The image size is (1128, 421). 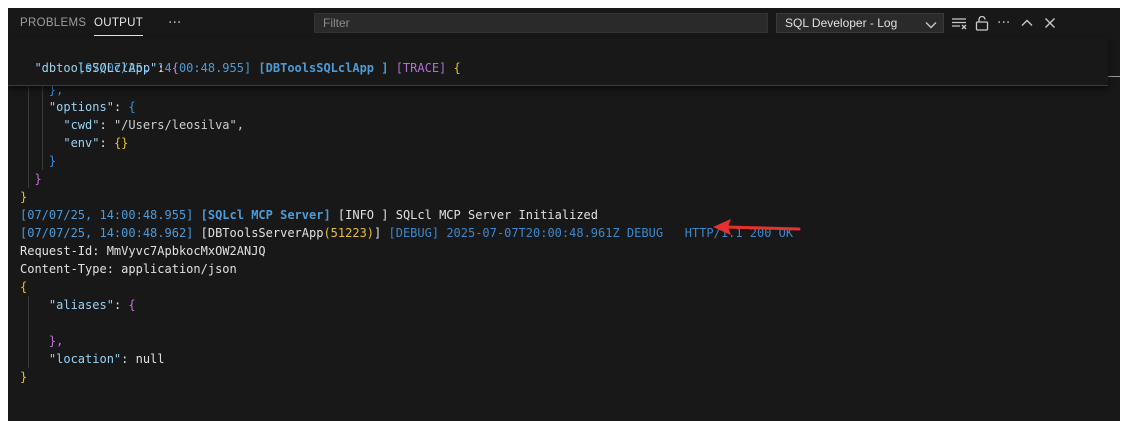 I want to click on json-key: "dbtoolsSQLclApp", so click(x=96, y=68).